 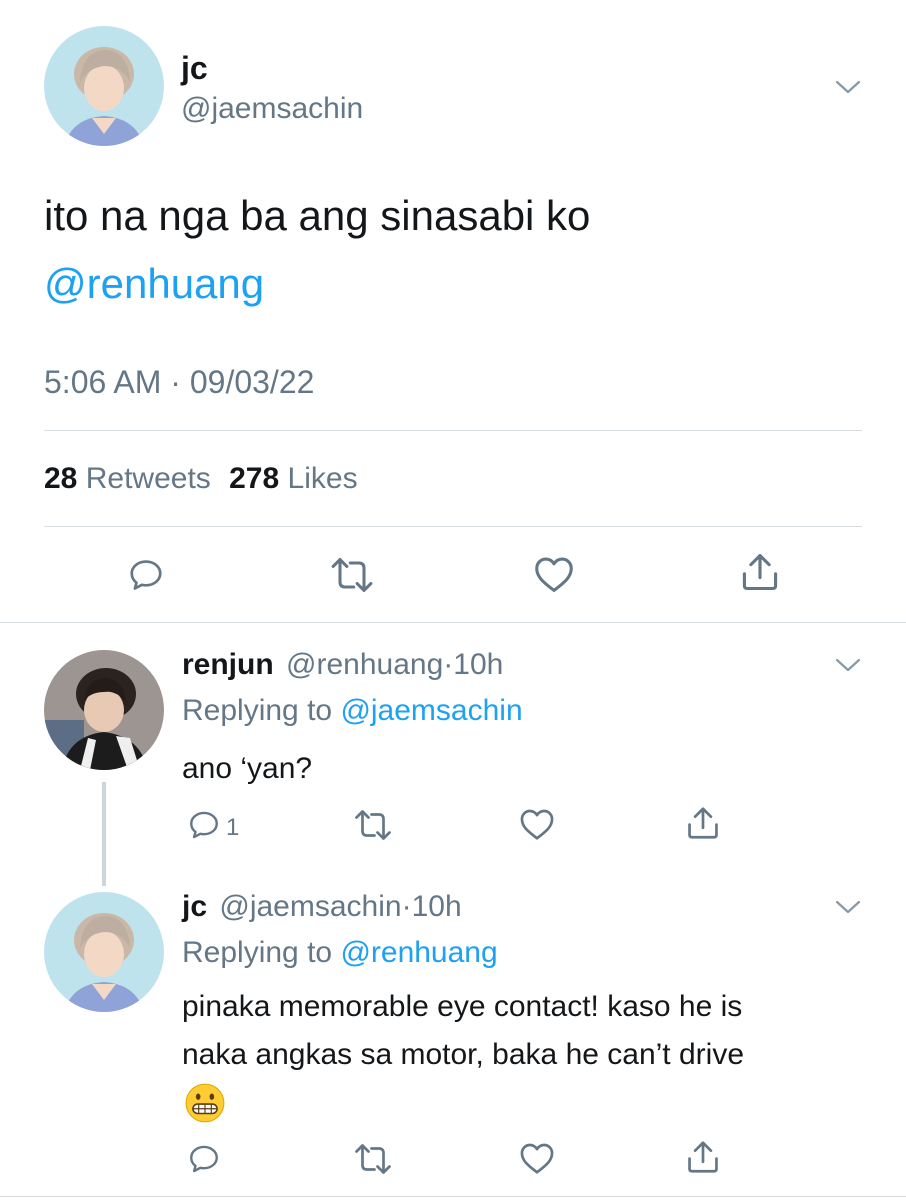 I want to click on reply-text-line-1: pinaka memorable eye contact! kaso he is, so click(x=462, y=1006).